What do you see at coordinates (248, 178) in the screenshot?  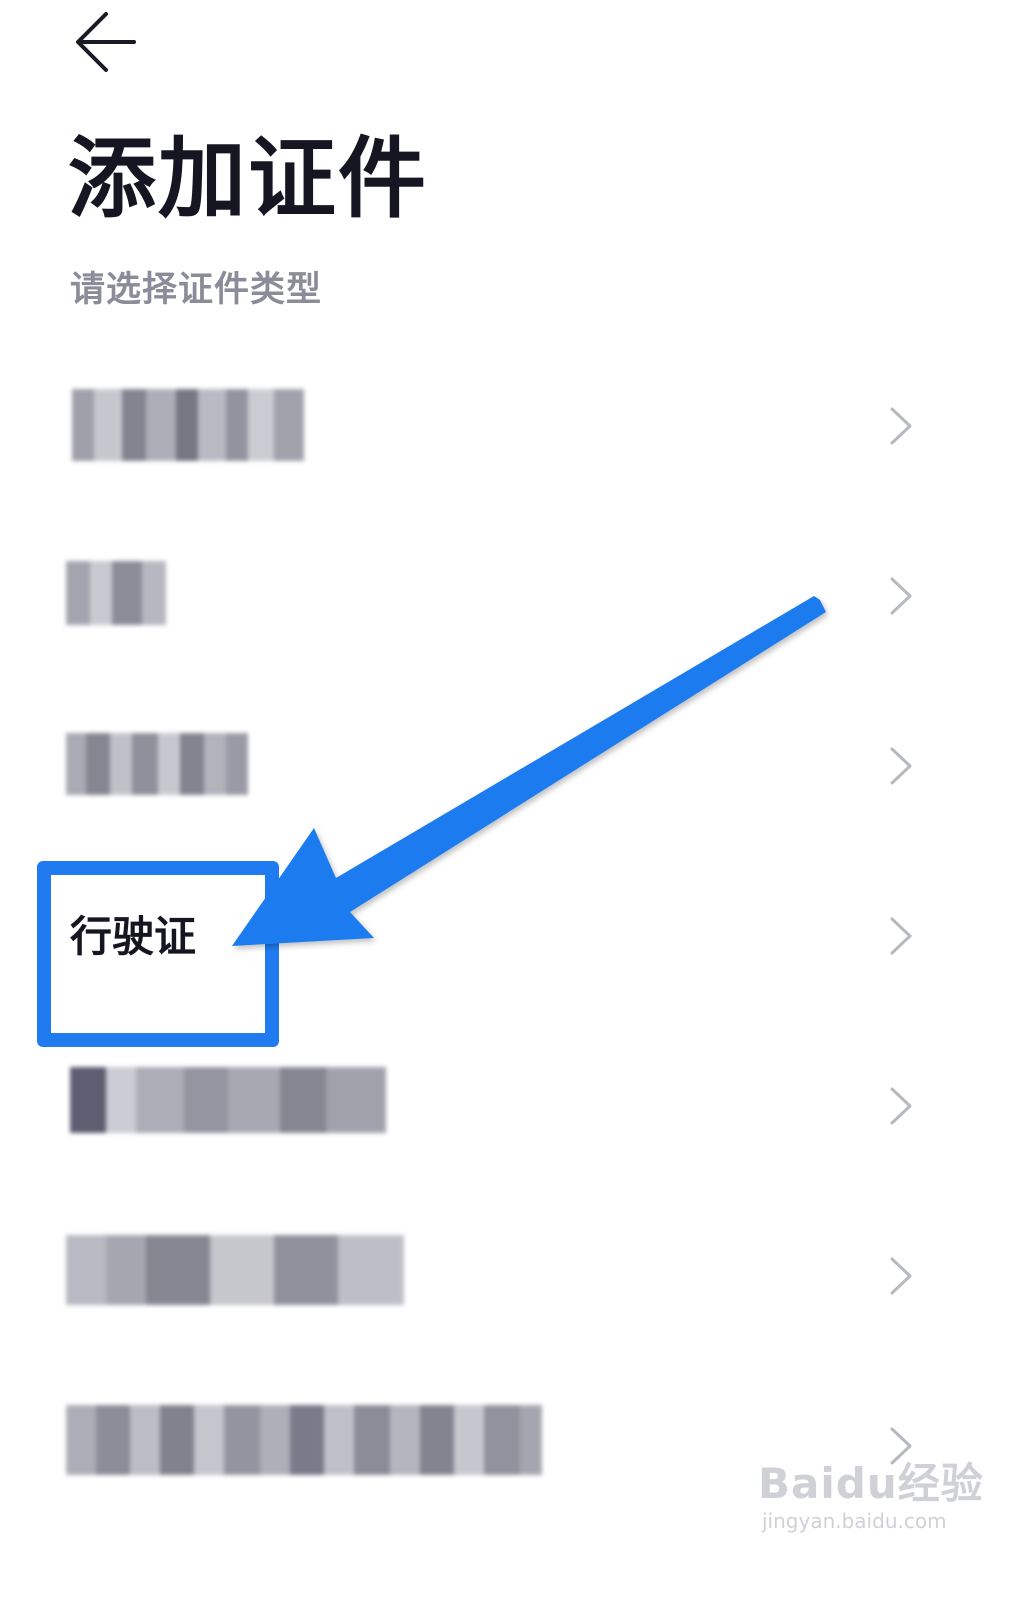 I see `page-title: 添加证件` at bounding box center [248, 178].